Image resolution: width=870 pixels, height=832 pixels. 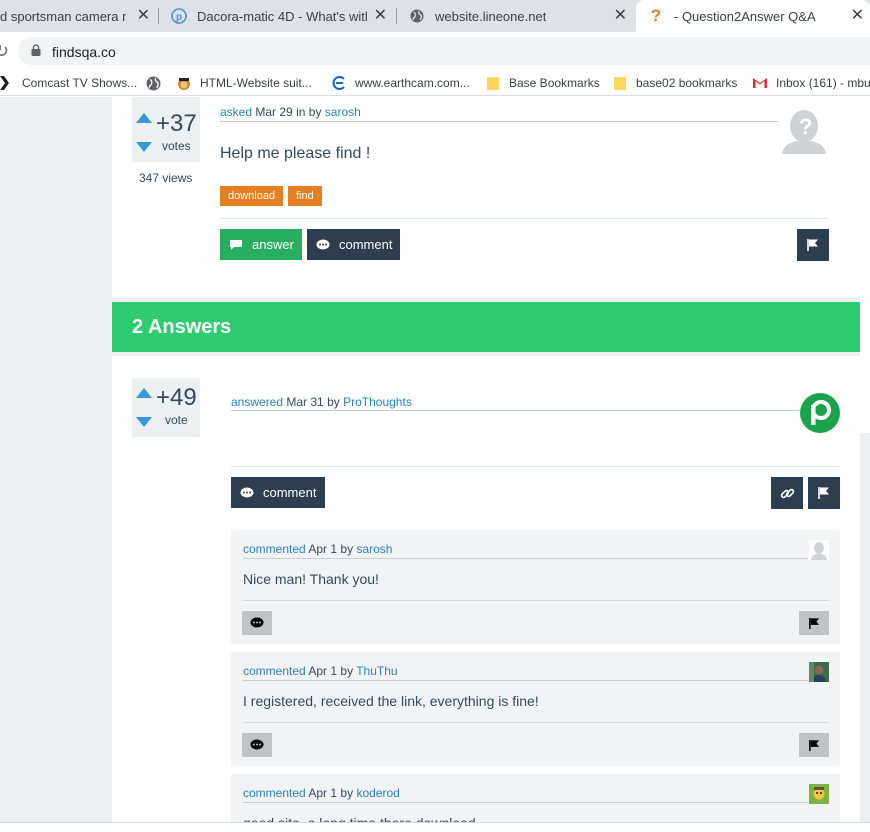 I want to click on asked-link: asked, so click(x=236, y=112).